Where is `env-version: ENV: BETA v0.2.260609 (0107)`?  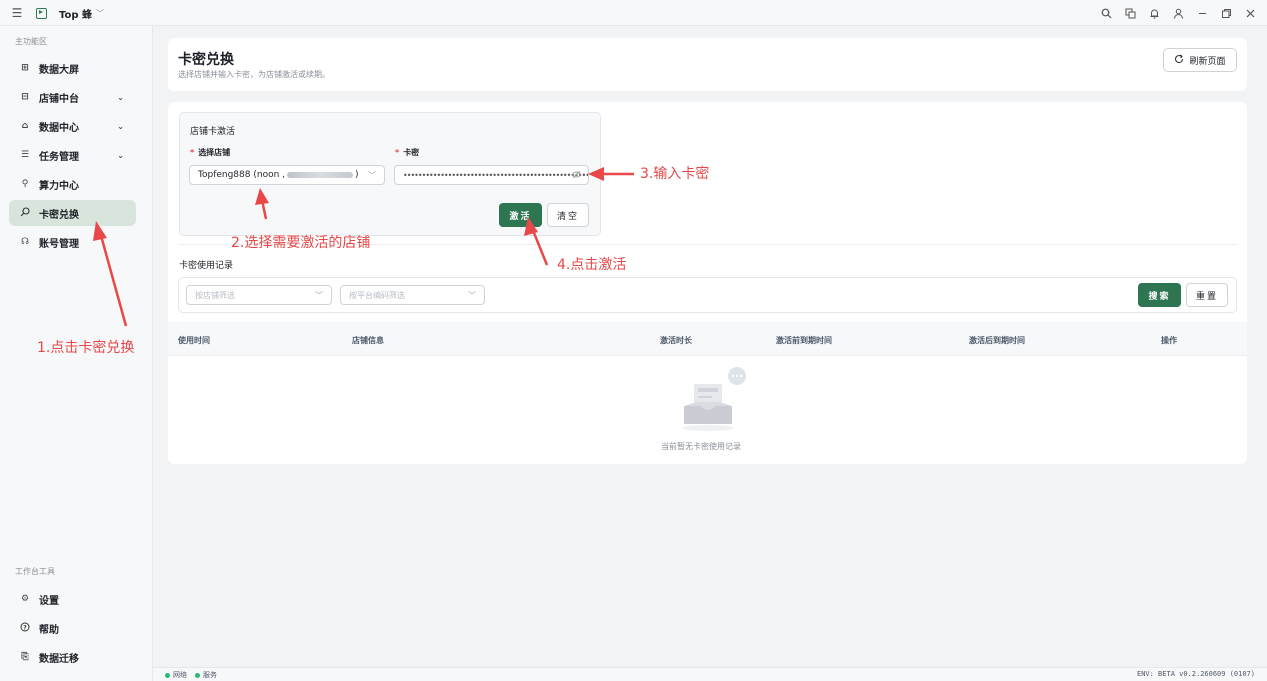
env-version: ENV: BETA v0.2.260609 (0107) is located at coordinates (1195, 674).